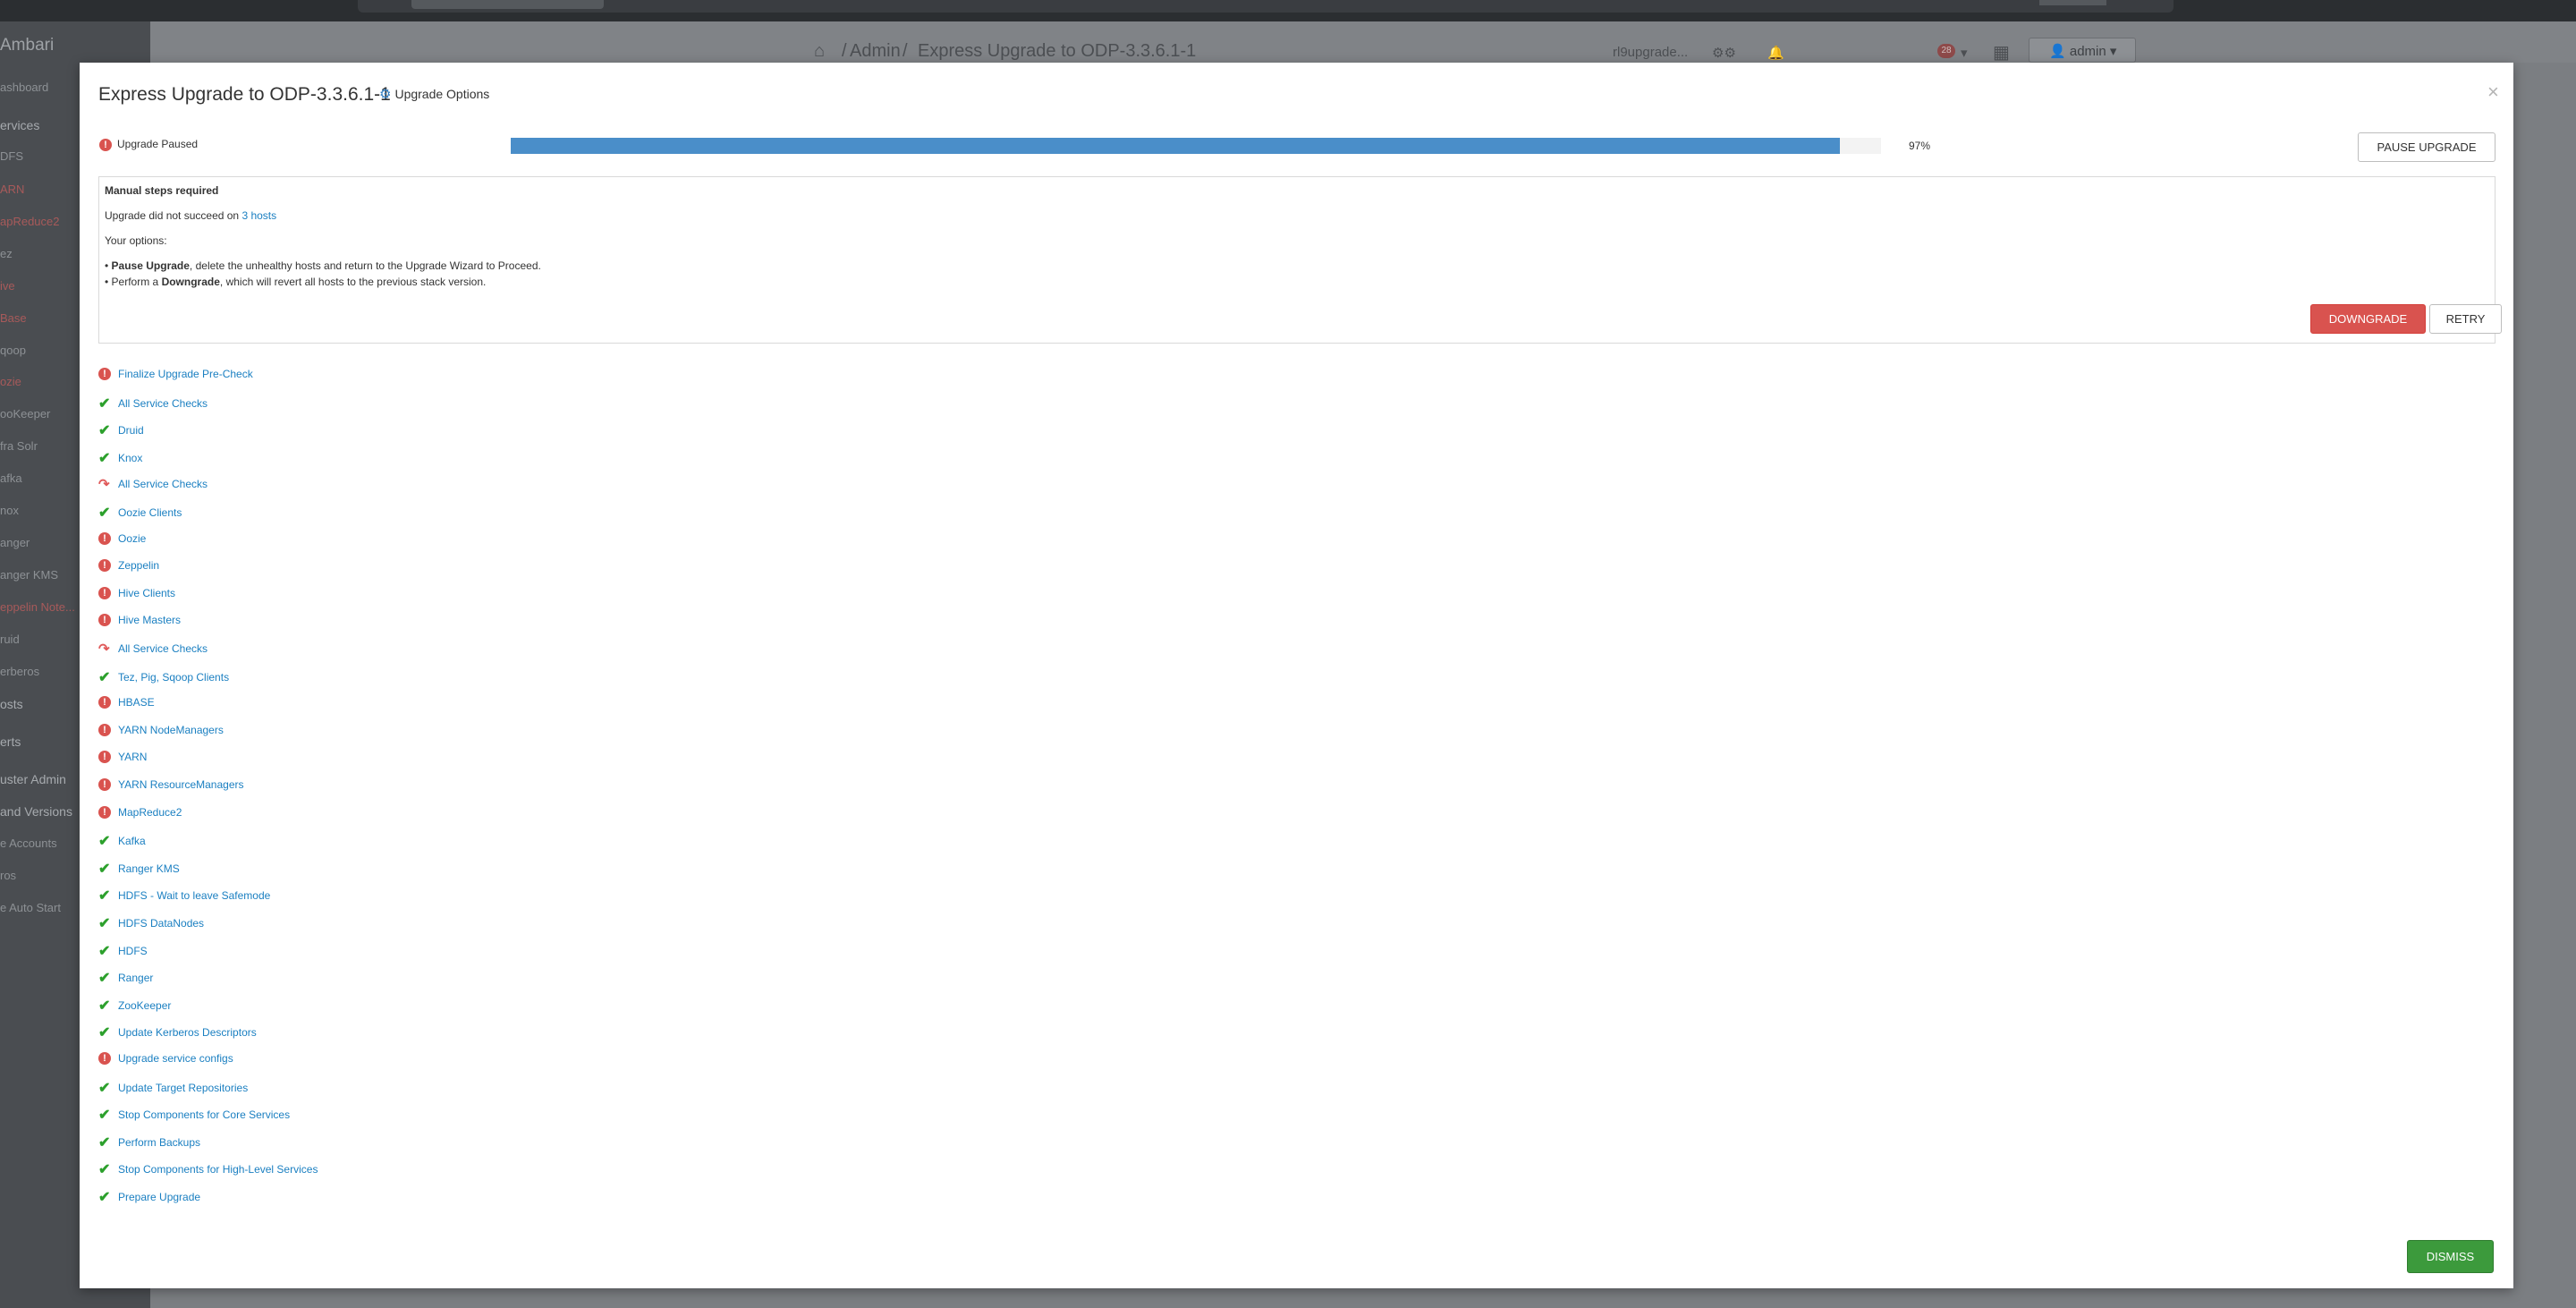 This screenshot has width=2576, height=1308. I want to click on upgrade-group-item: ✔ Stop Components for High-Level Services, so click(208, 1169).